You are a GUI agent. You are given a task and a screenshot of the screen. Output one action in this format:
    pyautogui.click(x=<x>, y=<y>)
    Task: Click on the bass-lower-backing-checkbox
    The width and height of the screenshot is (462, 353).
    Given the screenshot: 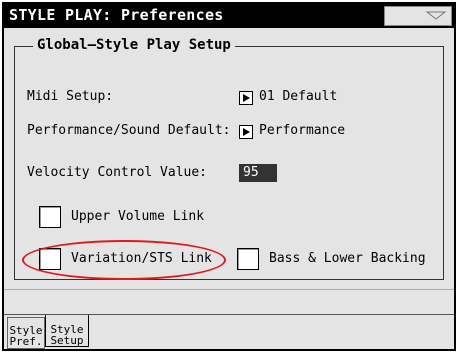 What is the action you would take?
    pyautogui.click(x=248, y=259)
    